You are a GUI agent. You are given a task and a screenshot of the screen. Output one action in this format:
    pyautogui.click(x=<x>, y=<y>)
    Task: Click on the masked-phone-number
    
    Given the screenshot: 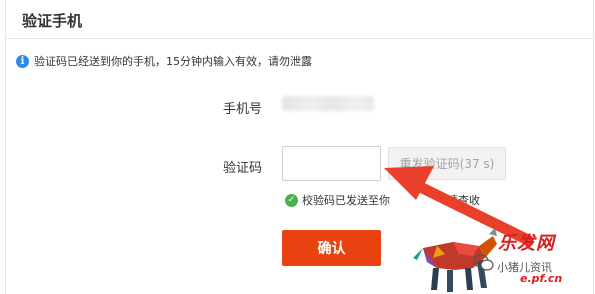 What is the action you would take?
    pyautogui.click(x=328, y=103)
    